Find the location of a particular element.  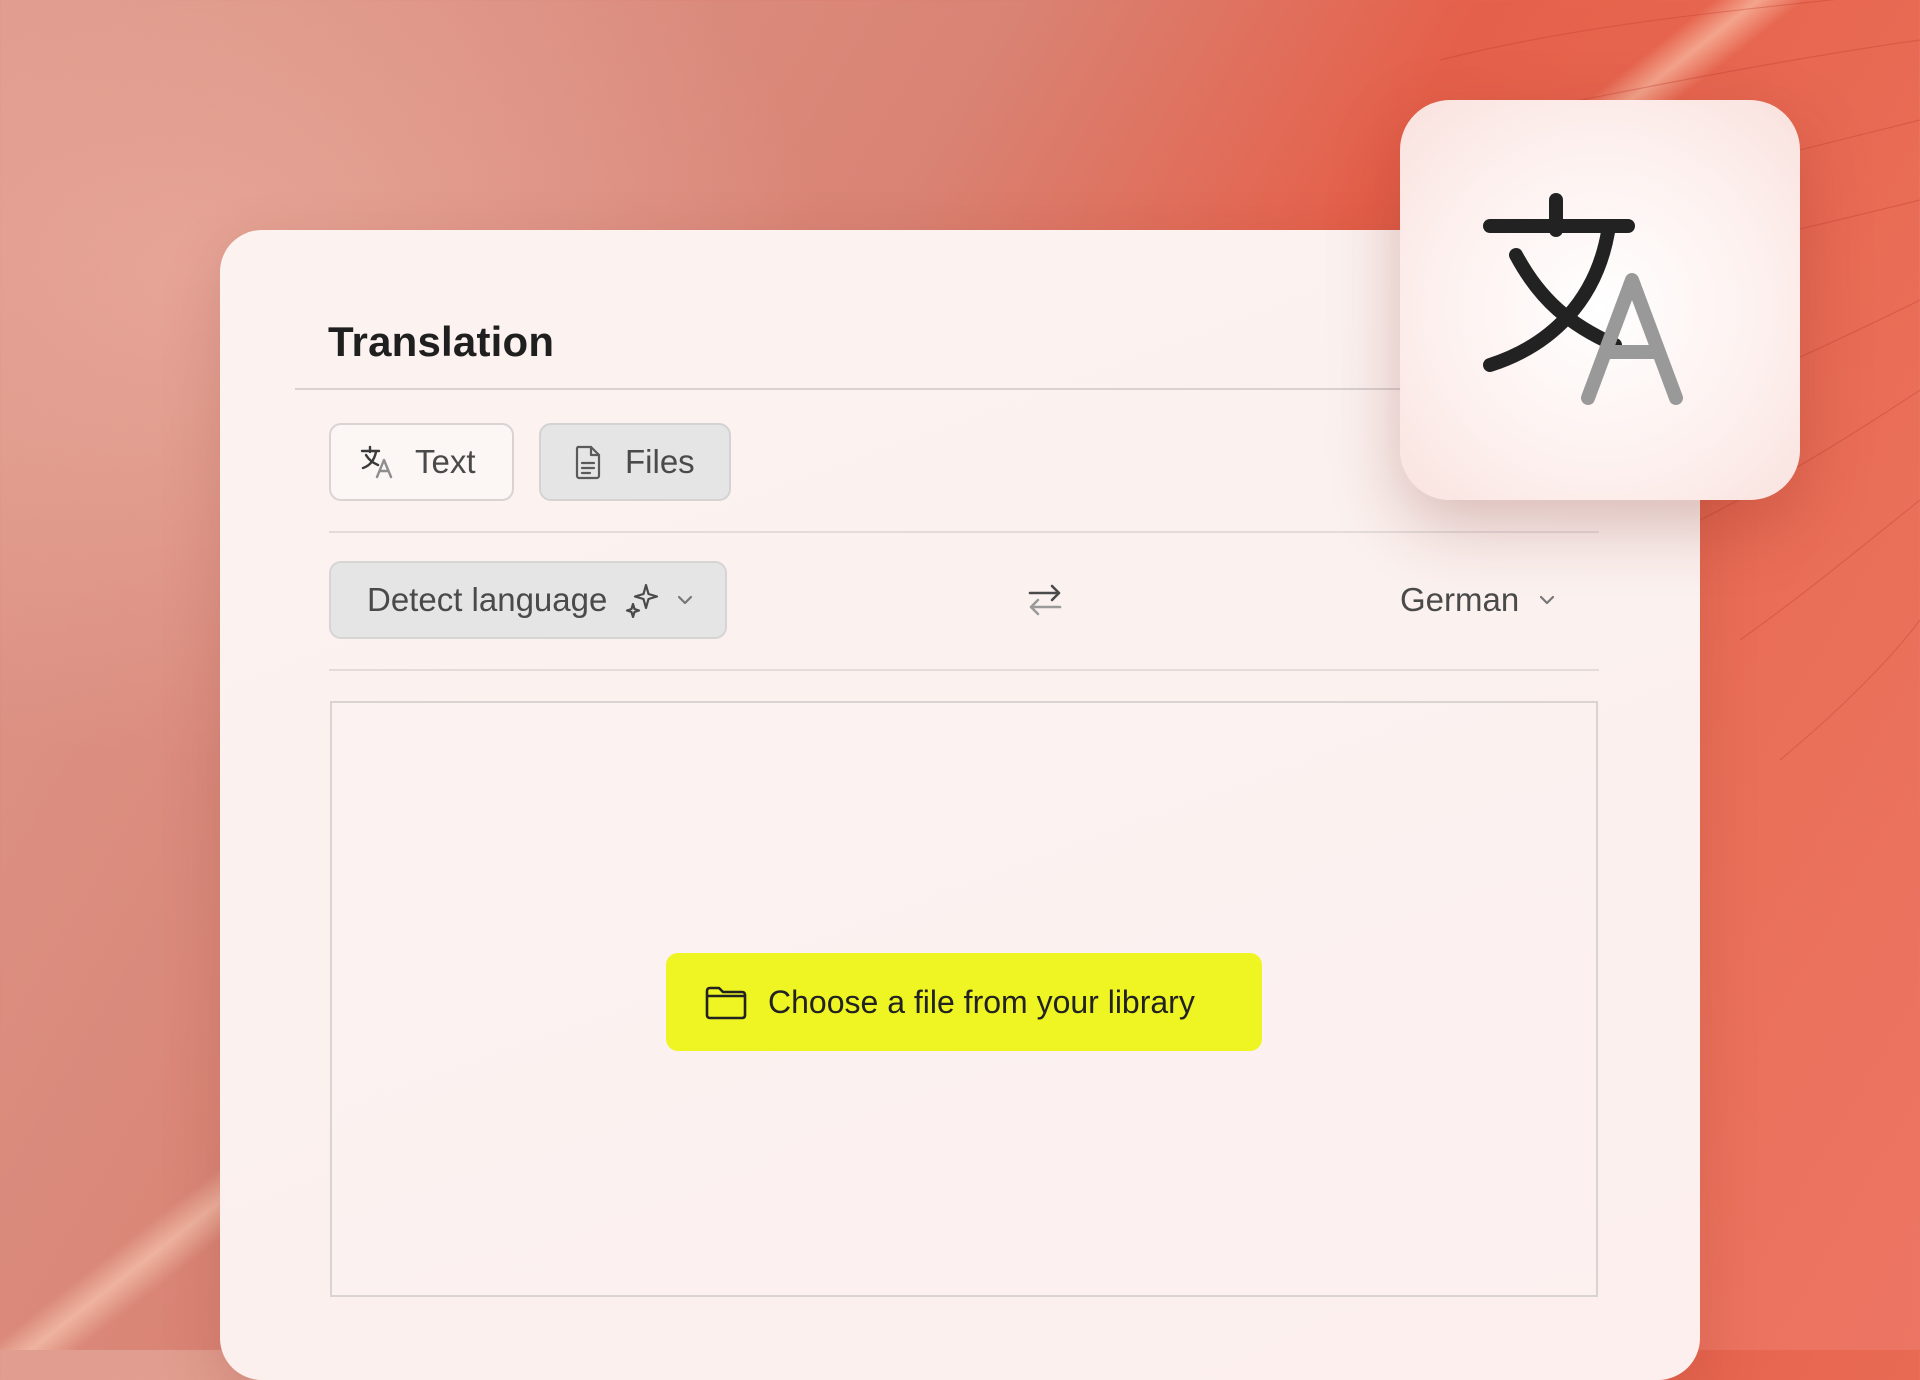

source-language-select: Detect language is located at coordinates (528, 600).